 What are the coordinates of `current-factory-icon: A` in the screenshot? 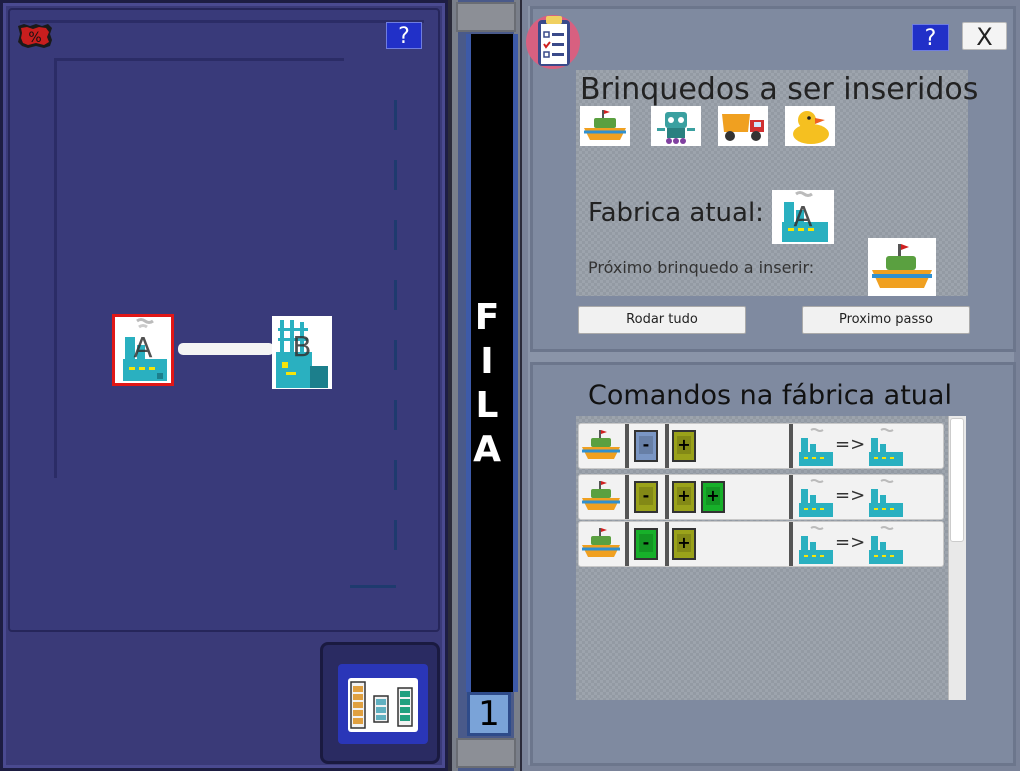 It's located at (803, 217).